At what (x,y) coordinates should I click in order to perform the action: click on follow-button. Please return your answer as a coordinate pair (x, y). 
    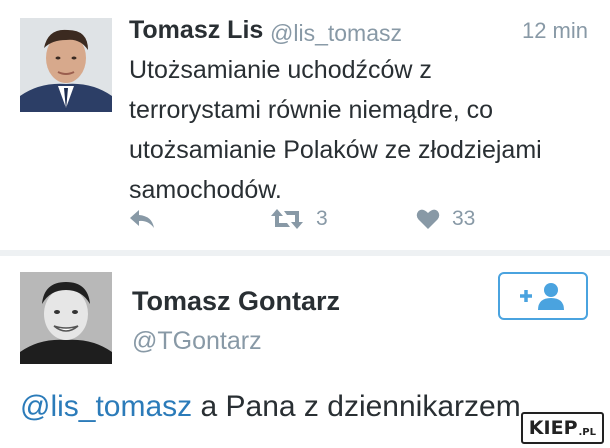
    Looking at the image, I should click on (543, 296).